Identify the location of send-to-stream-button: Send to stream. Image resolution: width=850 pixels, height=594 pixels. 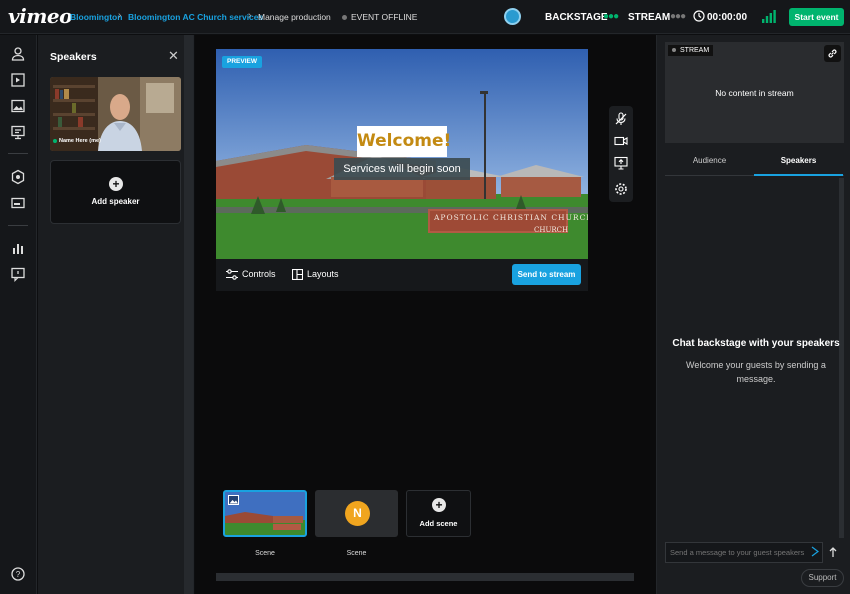
(546, 274).